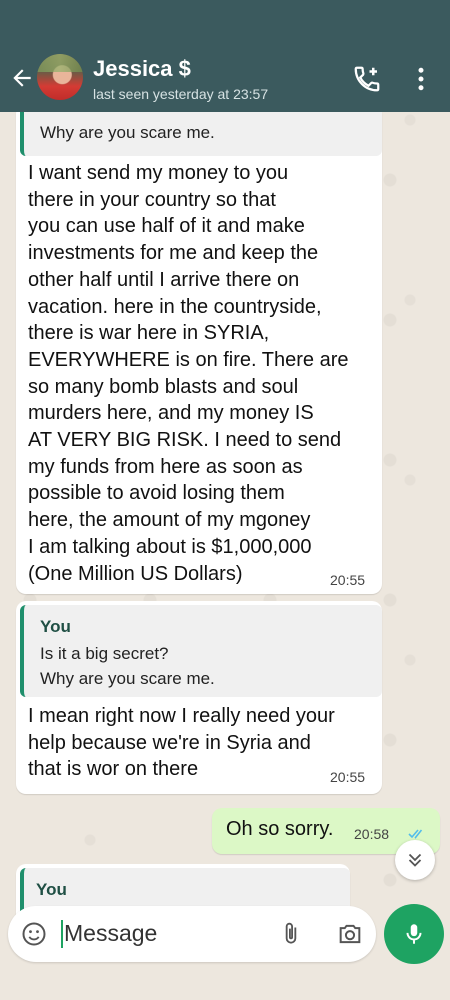 This screenshot has width=450, height=1000. What do you see at coordinates (127, 132) in the screenshot?
I see `quoted-text: Why are you scare me.` at bounding box center [127, 132].